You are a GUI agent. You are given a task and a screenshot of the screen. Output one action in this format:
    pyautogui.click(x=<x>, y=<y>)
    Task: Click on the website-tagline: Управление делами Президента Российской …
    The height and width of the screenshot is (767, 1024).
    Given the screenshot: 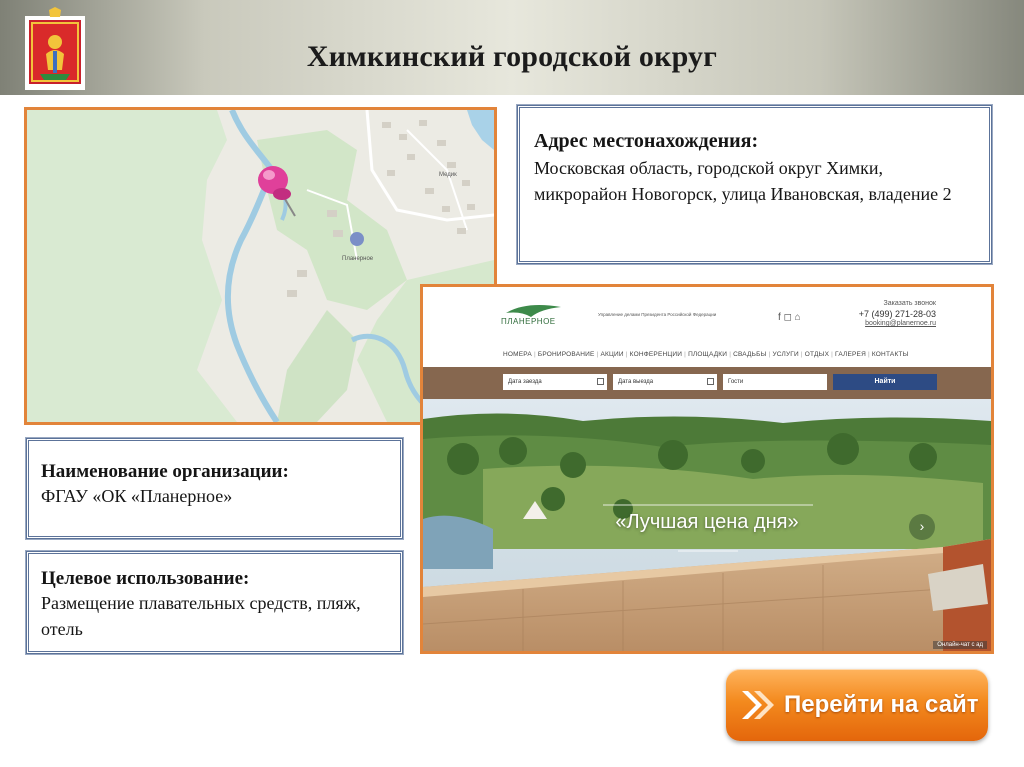 What is the action you would take?
    pyautogui.click(x=657, y=314)
    